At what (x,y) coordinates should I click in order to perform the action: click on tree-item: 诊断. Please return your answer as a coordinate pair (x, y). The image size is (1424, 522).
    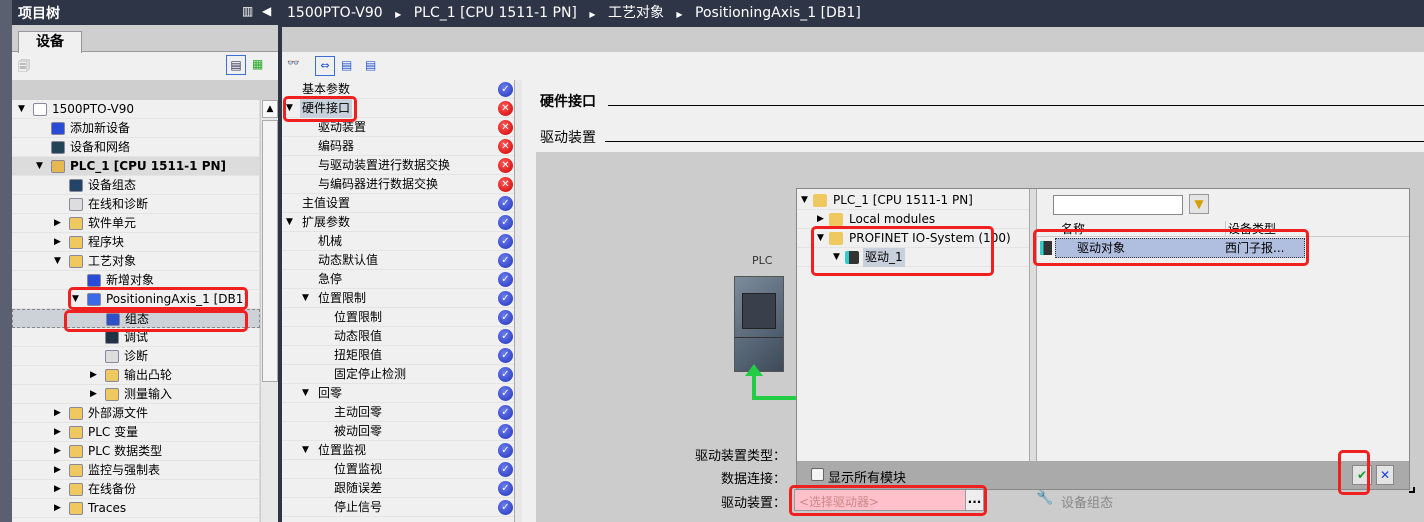
    Looking at the image, I should click on (136, 356).